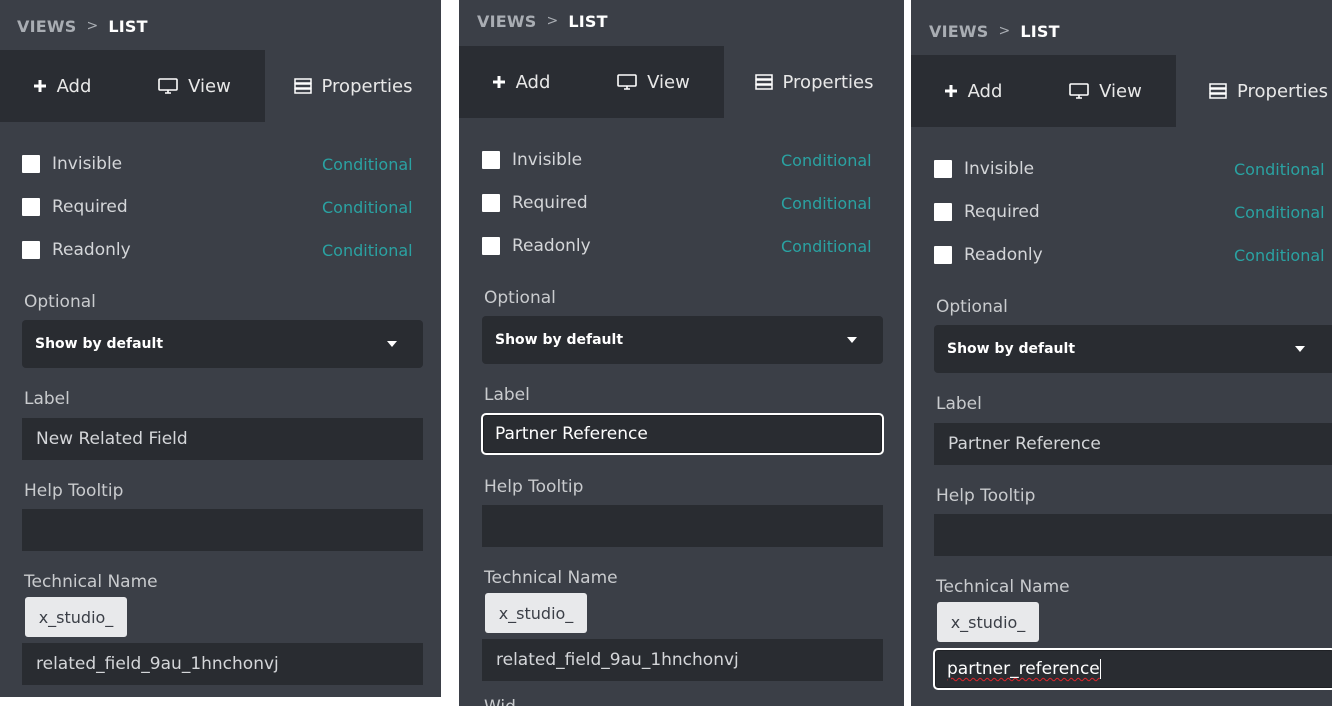  Describe the element at coordinates (222, 439) in the screenshot. I see `label-input: New Related Field` at that location.